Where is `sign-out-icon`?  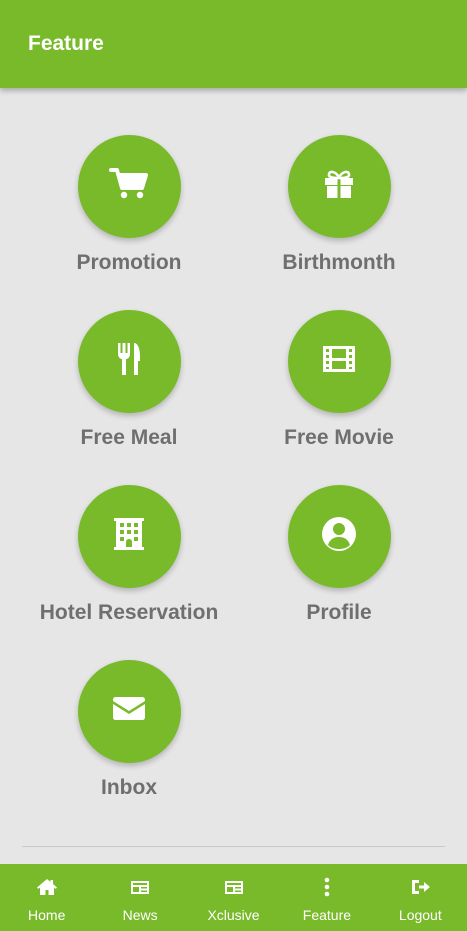 sign-out-icon is located at coordinates (420, 889).